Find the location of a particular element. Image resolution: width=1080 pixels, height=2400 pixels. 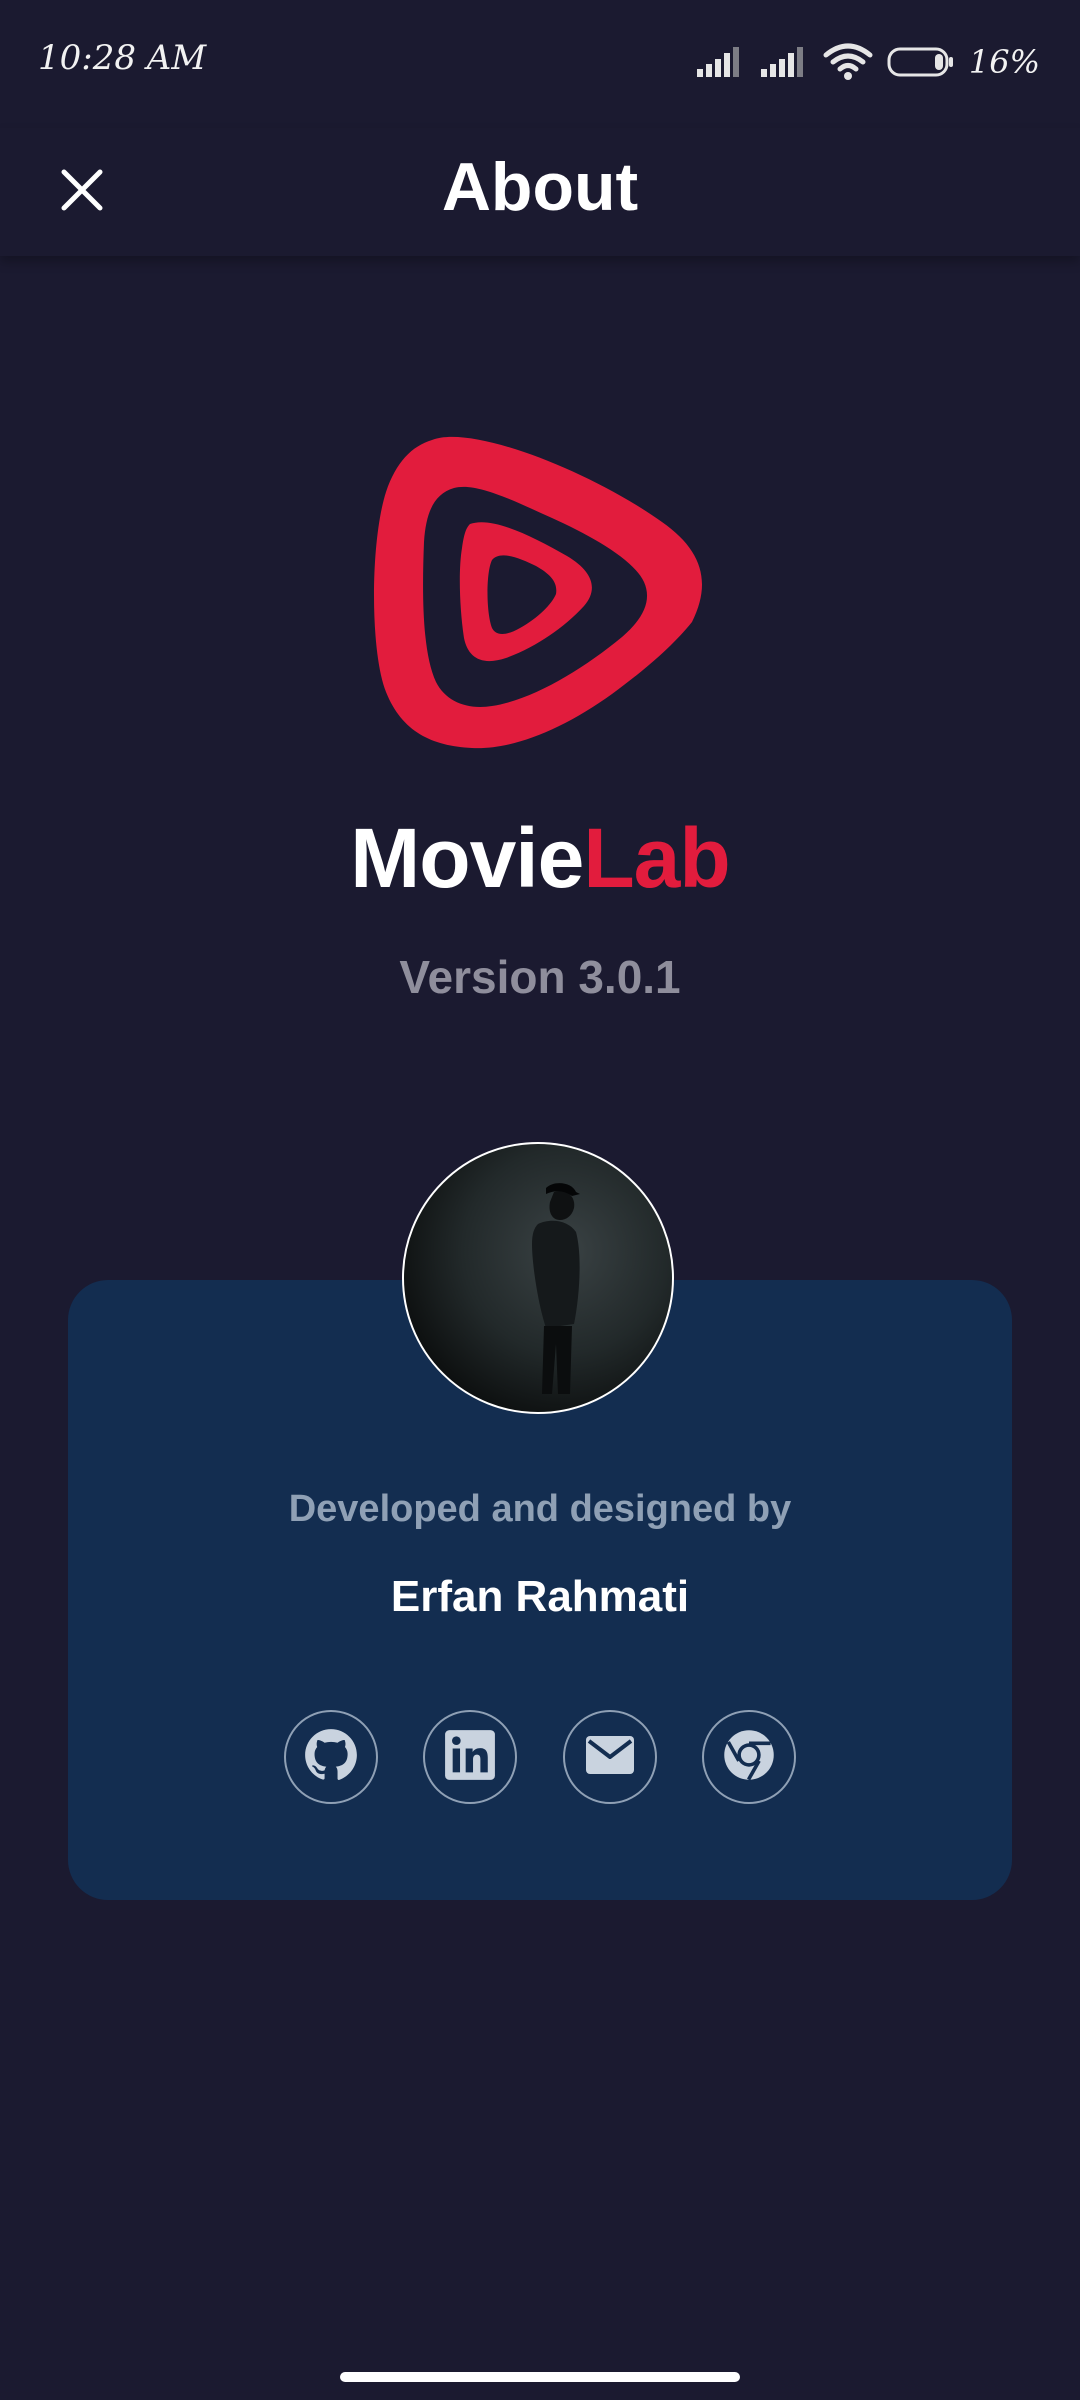

github-button is located at coordinates (331, 1757).